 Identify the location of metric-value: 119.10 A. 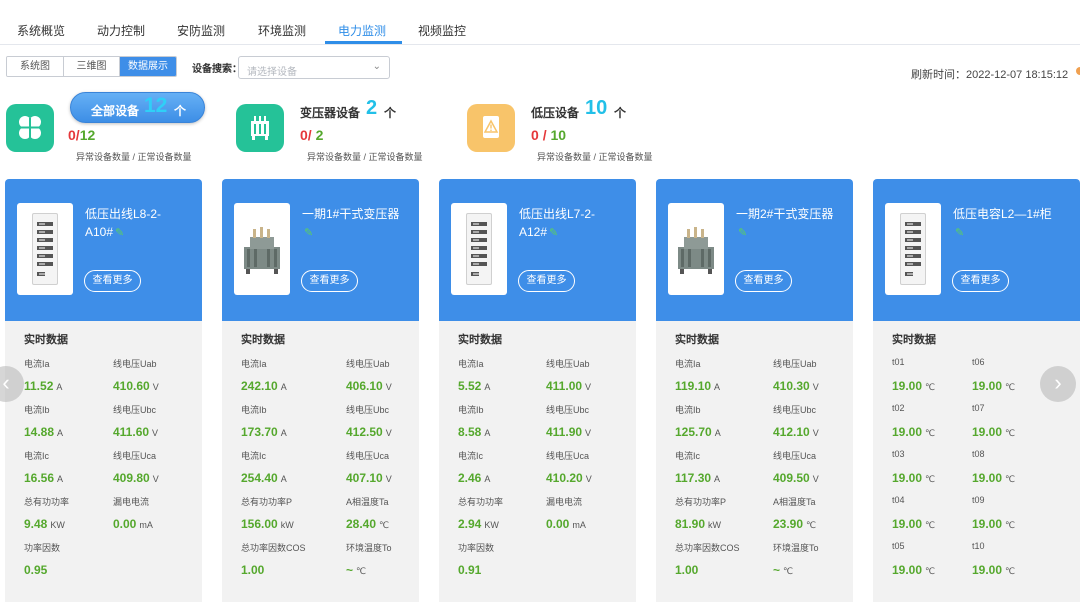
(697, 386).